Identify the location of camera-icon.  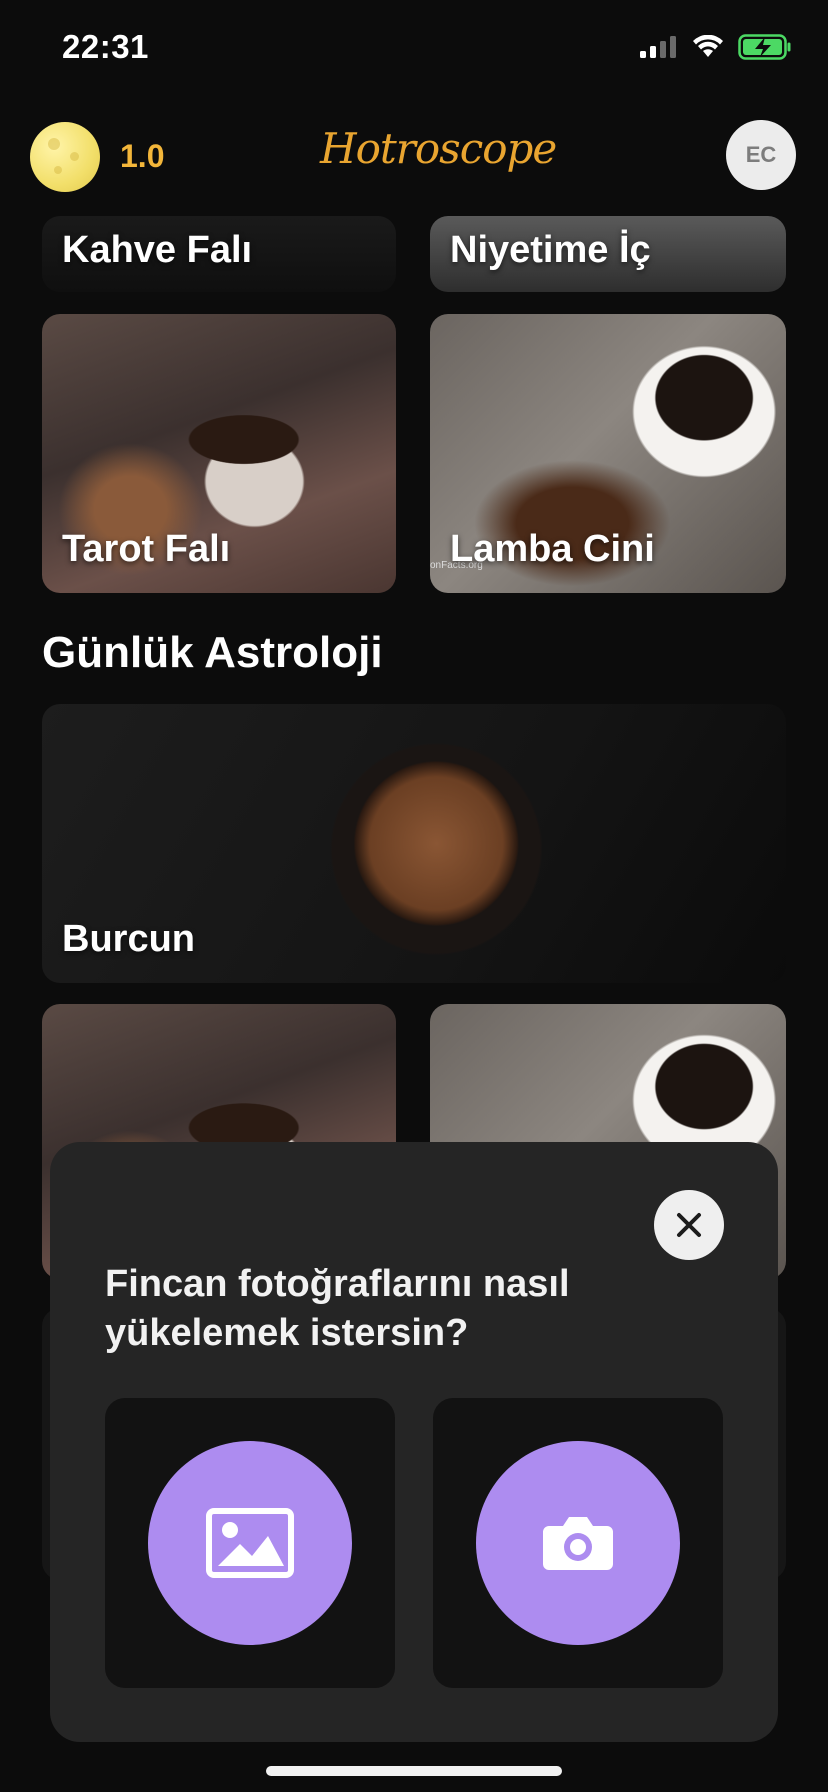
(578, 1543).